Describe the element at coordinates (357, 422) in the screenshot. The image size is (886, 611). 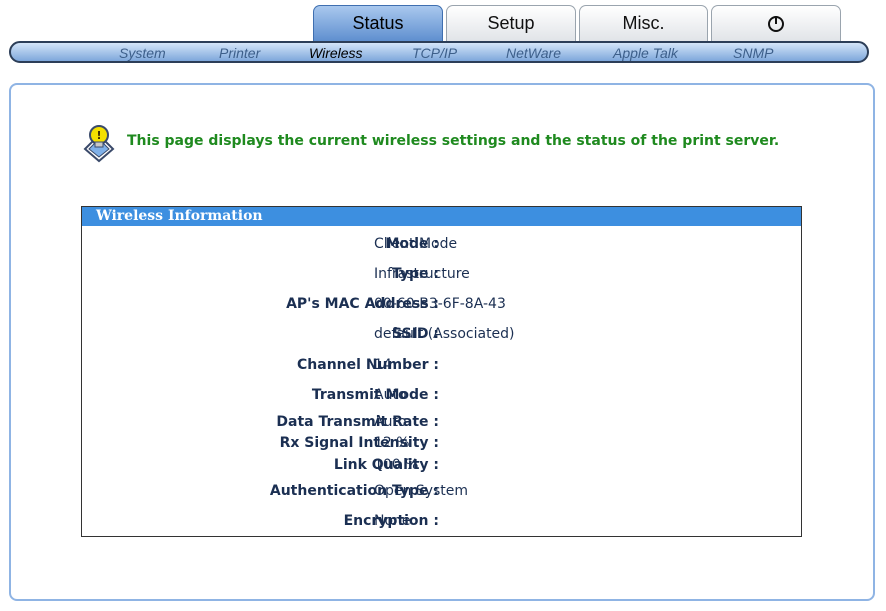
I see `data-transmit-rate-label: Data Transmit Rate :` at that location.